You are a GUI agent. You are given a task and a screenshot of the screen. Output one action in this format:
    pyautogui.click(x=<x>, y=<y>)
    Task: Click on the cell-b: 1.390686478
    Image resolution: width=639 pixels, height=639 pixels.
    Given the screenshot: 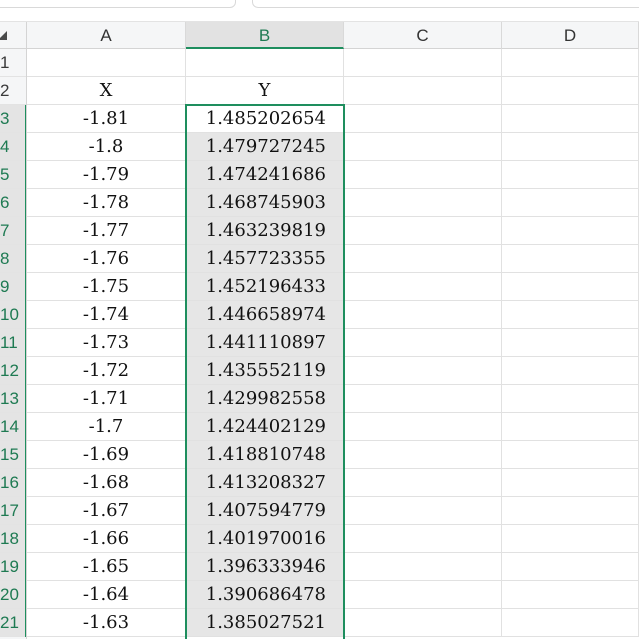 What is the action you would take?
    pyautogui.click(x=265, y=594)
    